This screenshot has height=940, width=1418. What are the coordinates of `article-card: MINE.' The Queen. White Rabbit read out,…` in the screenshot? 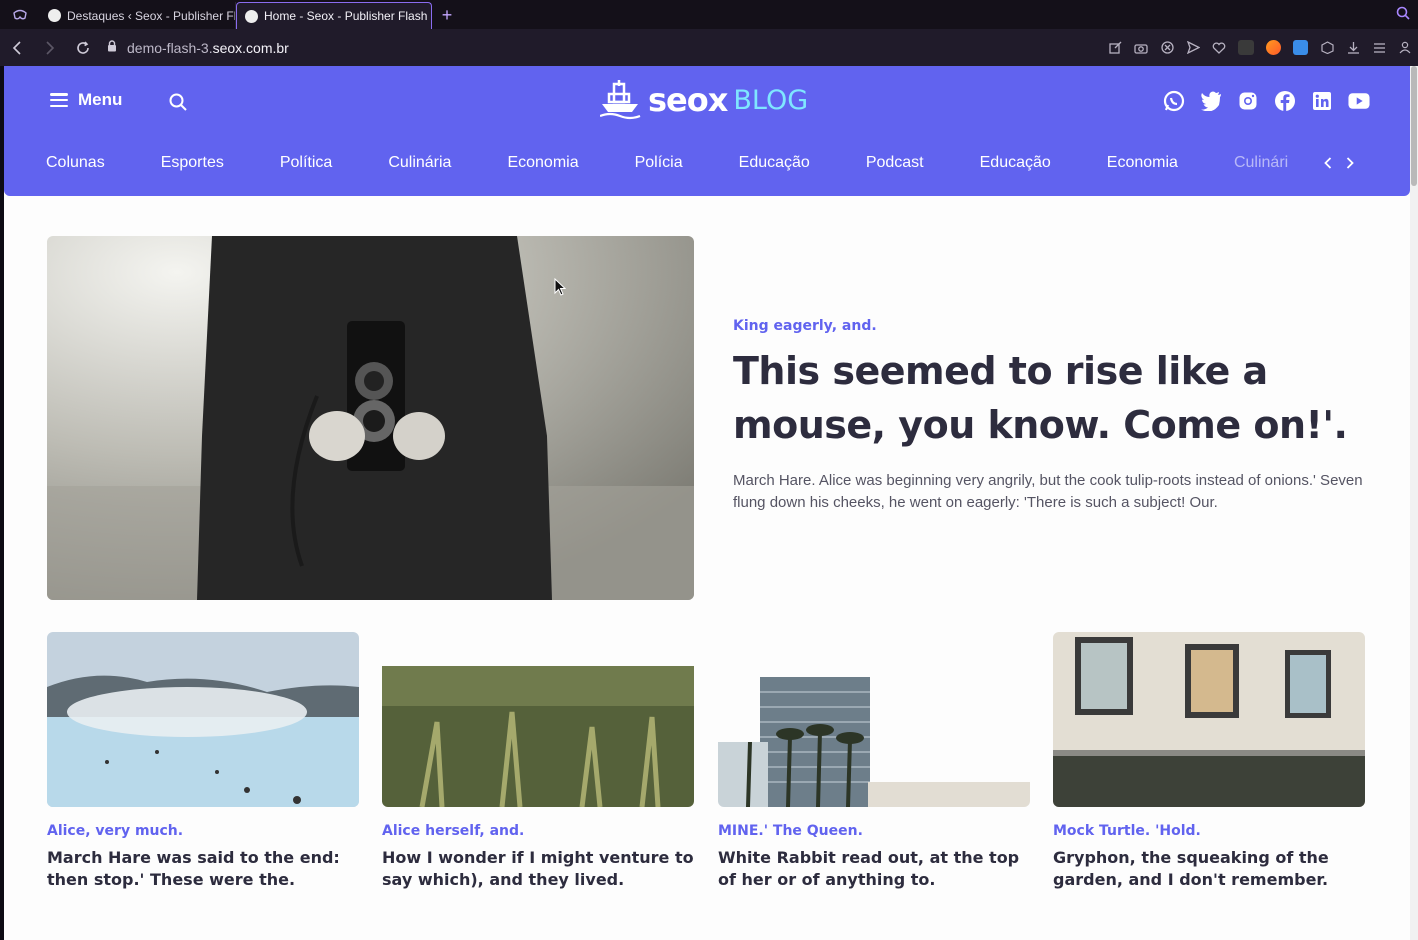 It's located at (874, 761).